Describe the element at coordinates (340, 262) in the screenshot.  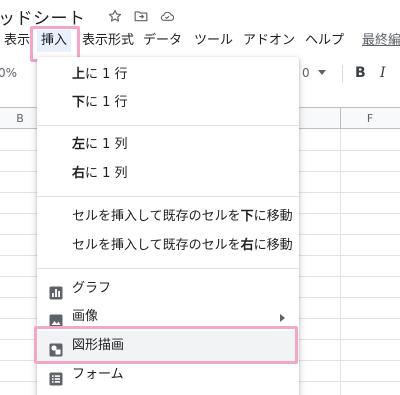
I see `grid-col-line` at that location.